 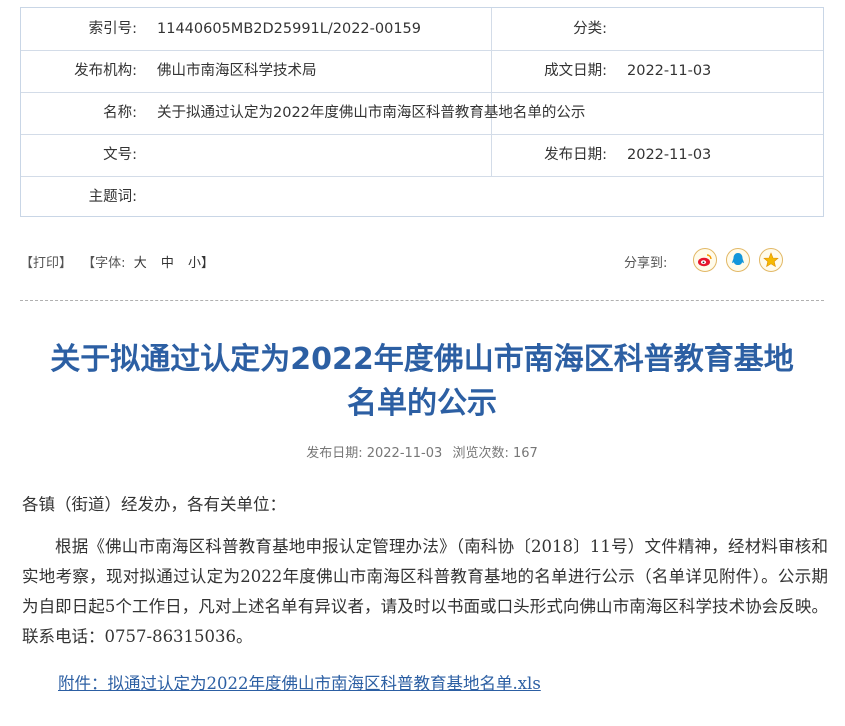 I want to click on weibo-share-button, so click(x=705, y=260).